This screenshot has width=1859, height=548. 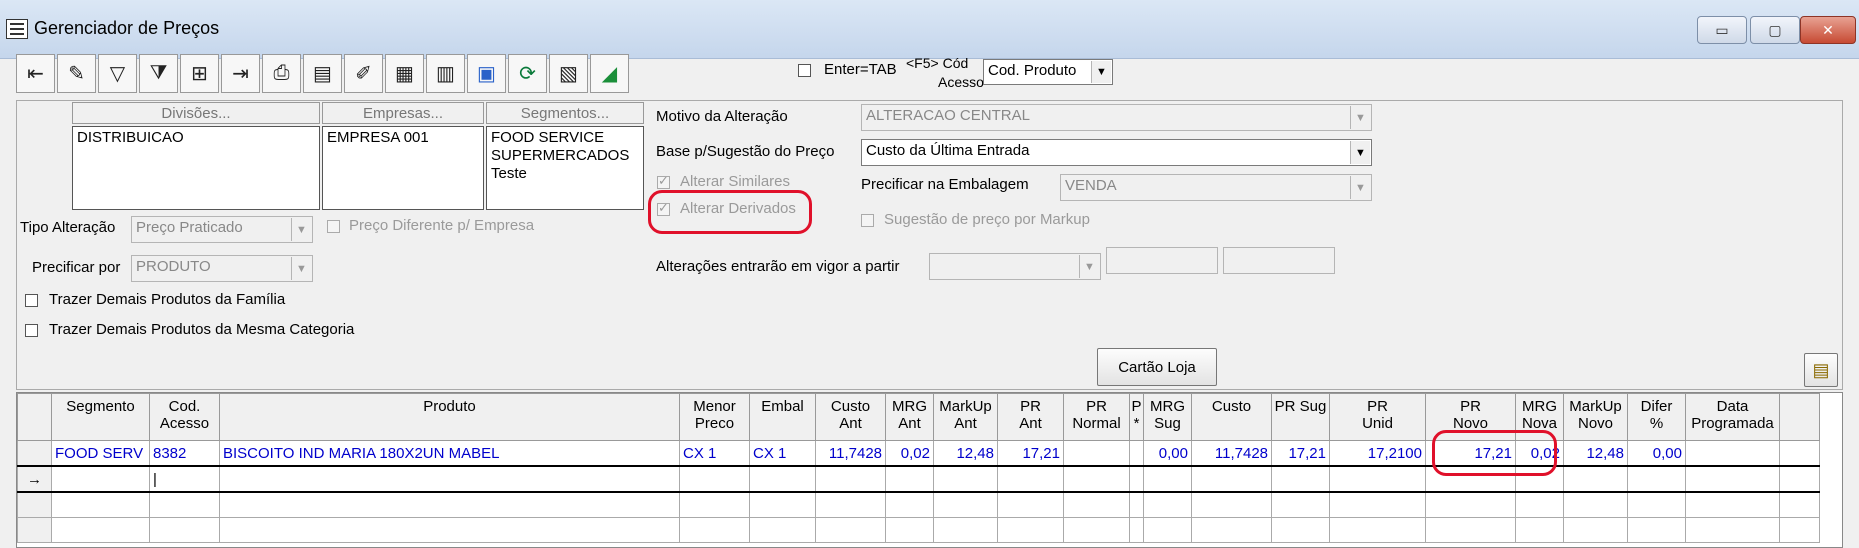 What do you see at coordinates (184, 453) in the screenshot?
I see `table-cell: 8382` at bounding box center [184, 453].